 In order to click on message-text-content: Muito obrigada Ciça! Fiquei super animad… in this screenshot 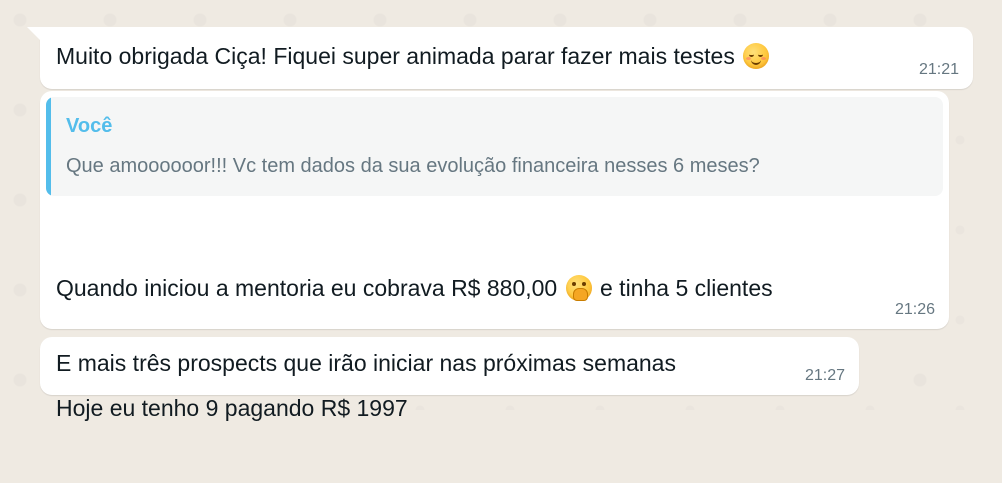, I will do `click(395, 56)`.